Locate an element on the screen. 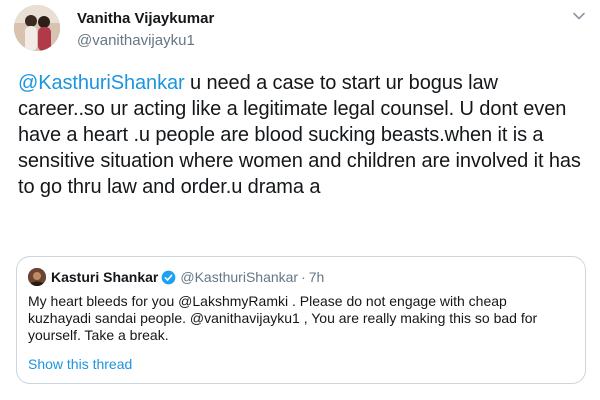 The image size is (600, 400). author-avatar is located at coordinates (37, 28).